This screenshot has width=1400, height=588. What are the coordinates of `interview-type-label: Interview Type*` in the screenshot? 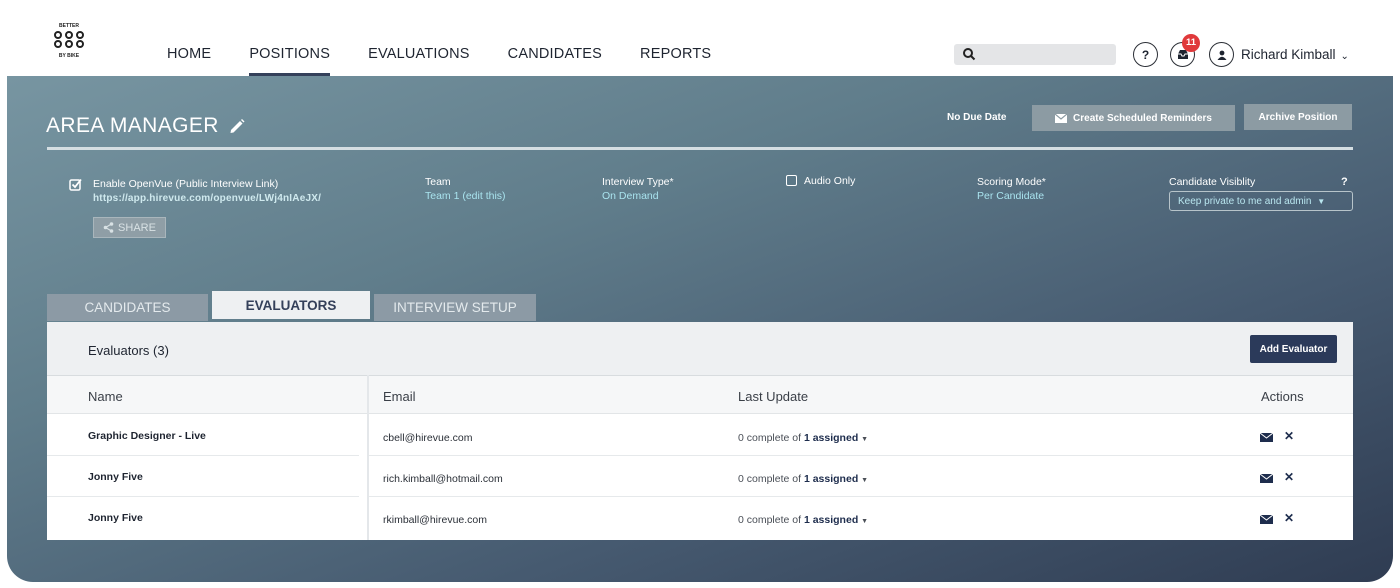 It's located at (638, 182).